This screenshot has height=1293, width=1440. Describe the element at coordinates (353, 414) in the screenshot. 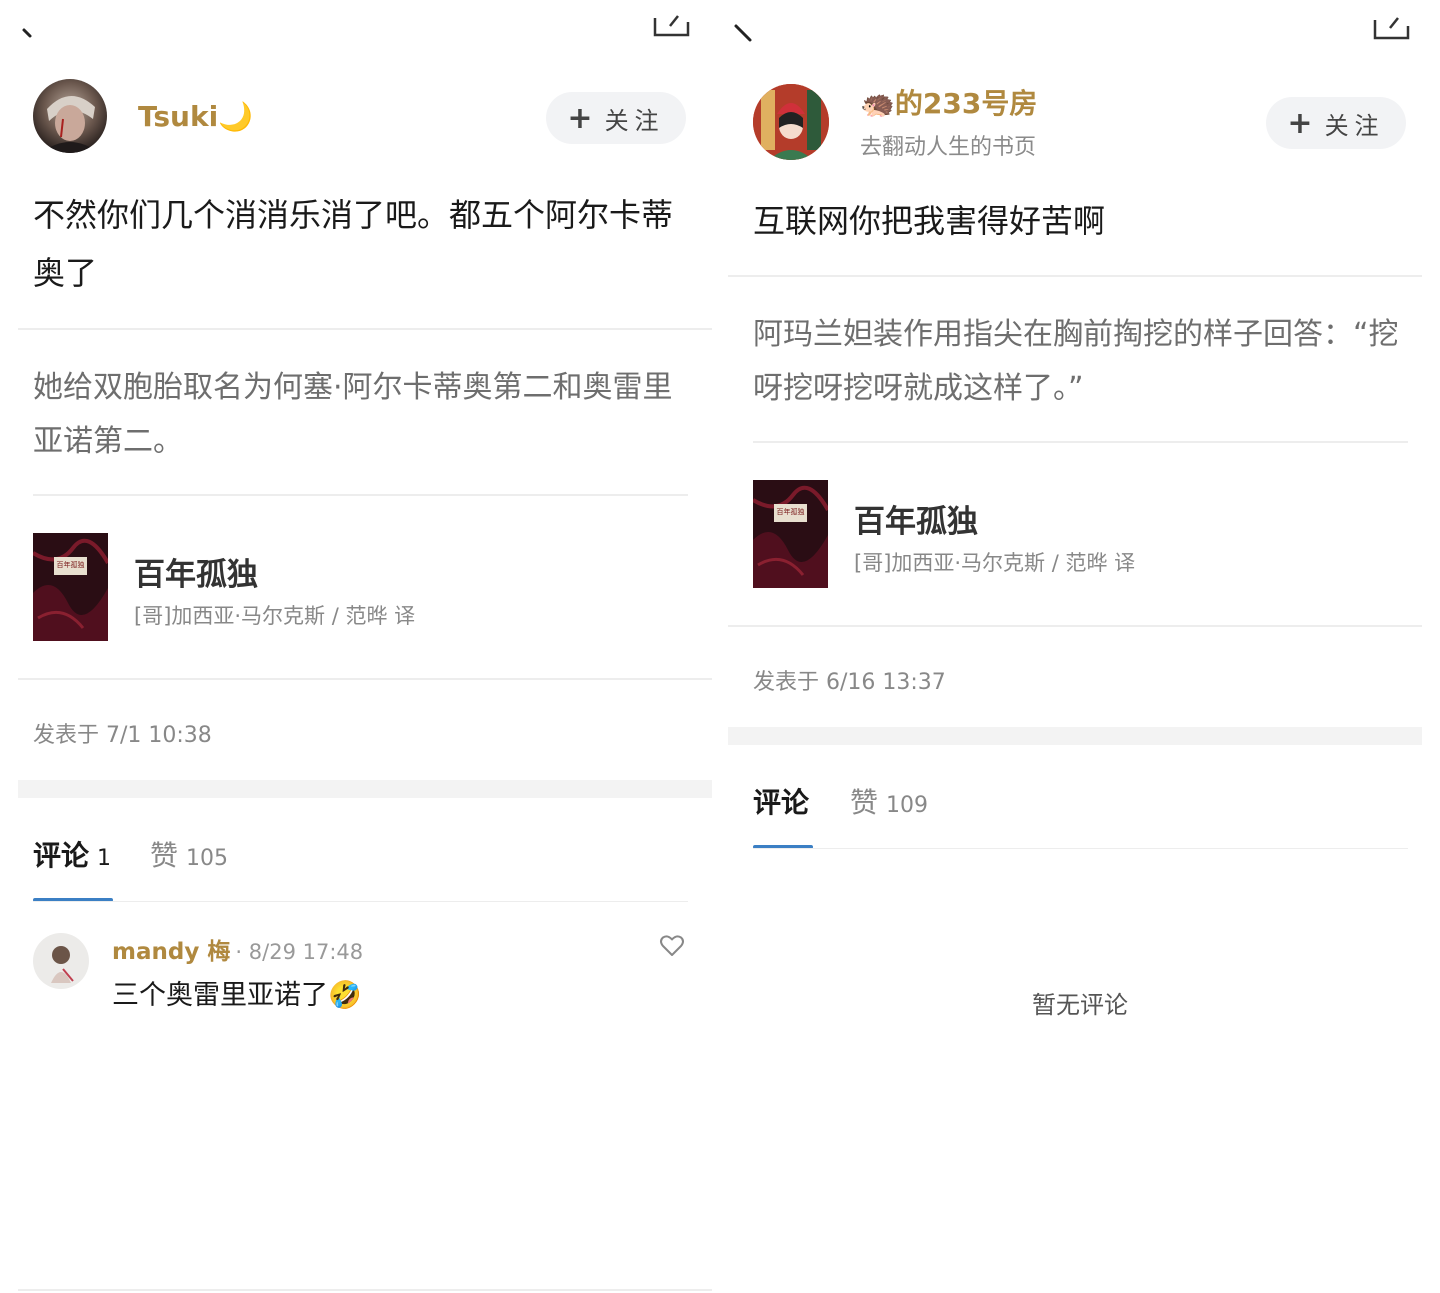

I see `book-quote: 她给双胞胎取名为何塞·阿尔卡蒂奥第二和奥雷里亚诺第二。` at that location.